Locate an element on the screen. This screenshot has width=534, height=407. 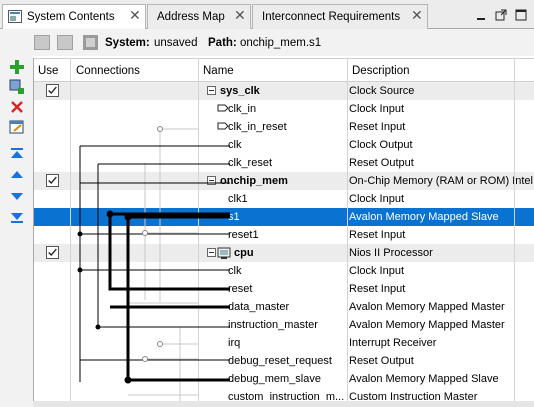
path-label: Path: is located at coordinates (222, 43).